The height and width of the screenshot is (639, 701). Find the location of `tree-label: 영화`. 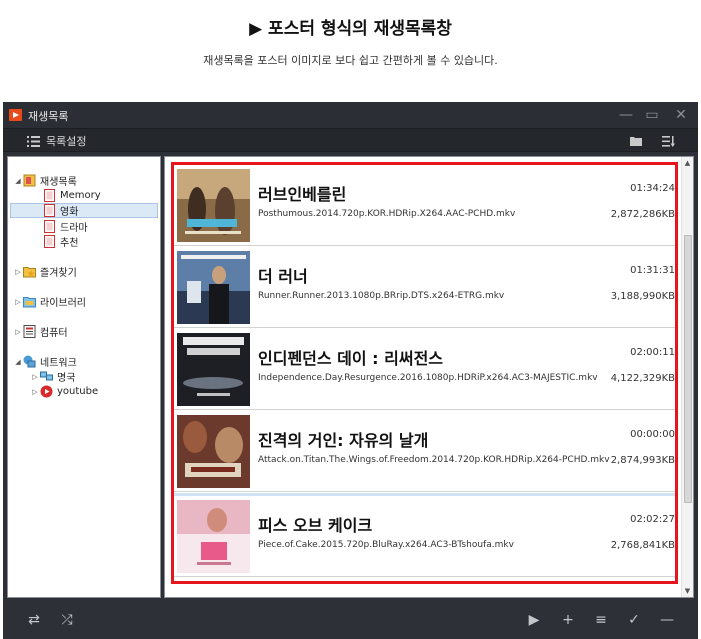

tree-label: 영화 is located at coordinates (69, 212).